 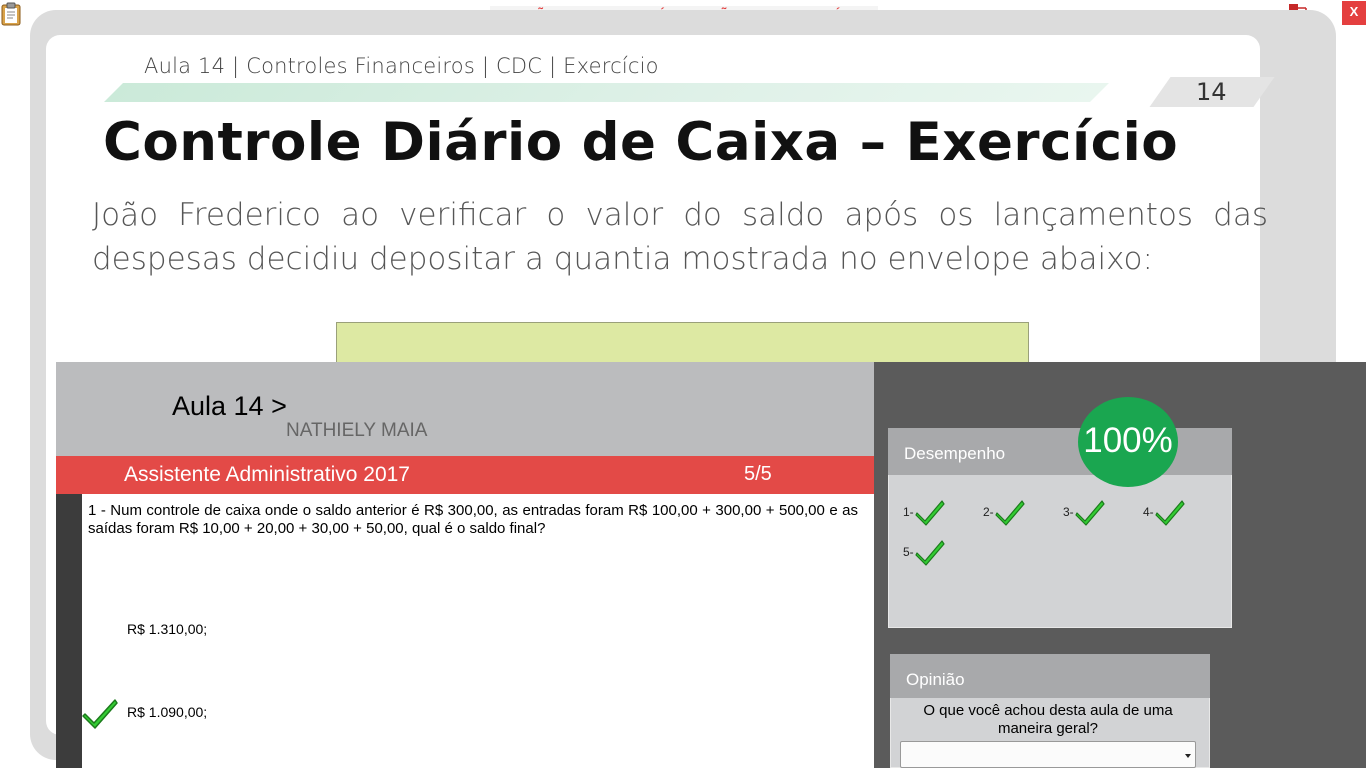 What do you see at coordinates (1048, 754) in the screenshot?
I see `opinion-select` at bounding box center [1048, 754].